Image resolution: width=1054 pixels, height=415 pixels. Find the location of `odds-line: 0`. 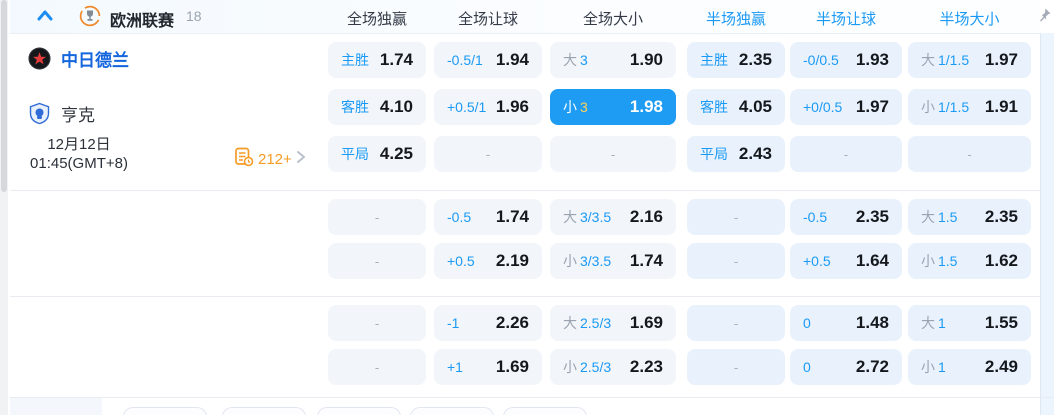

odds-line: 0 is located at coordinates (807, 323).